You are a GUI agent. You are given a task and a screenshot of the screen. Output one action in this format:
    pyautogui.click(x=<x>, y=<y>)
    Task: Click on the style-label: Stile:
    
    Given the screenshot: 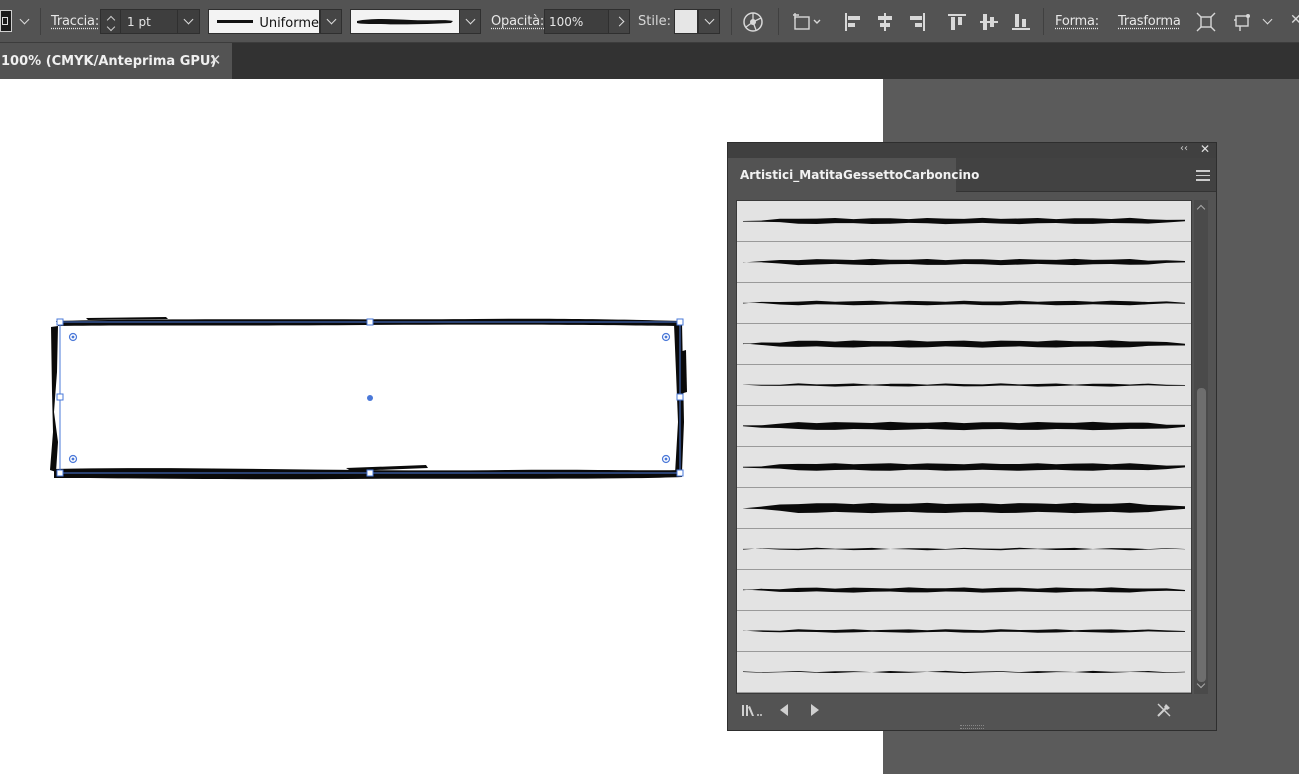 What is the action you would take?
    pyautogui.click(x=654, y=21)
    